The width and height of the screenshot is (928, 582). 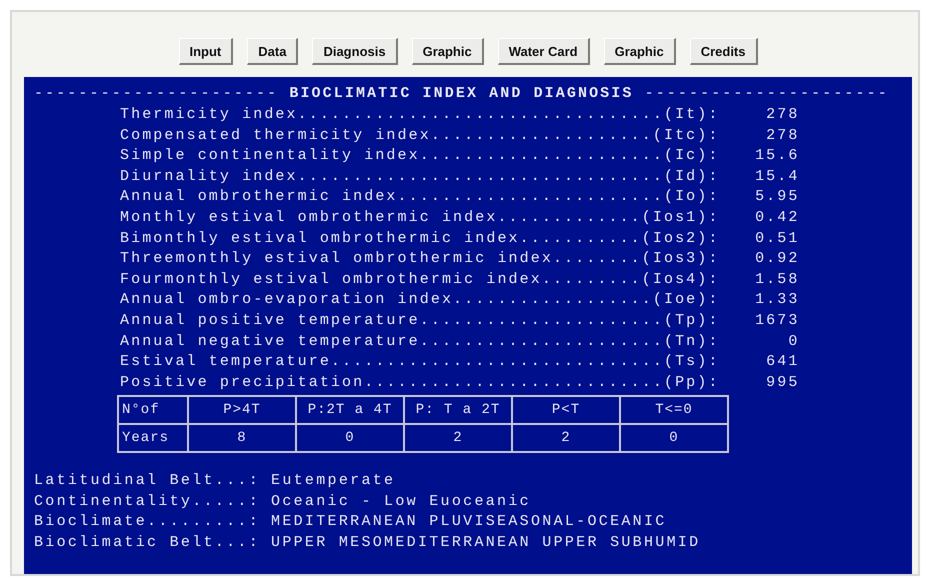 What do you see at coordinates (420, 259) in the screenshot?
I see `index-label: Threemonthly estival ombrothermic index........(Ios3):` at bounding box center [420, 259].